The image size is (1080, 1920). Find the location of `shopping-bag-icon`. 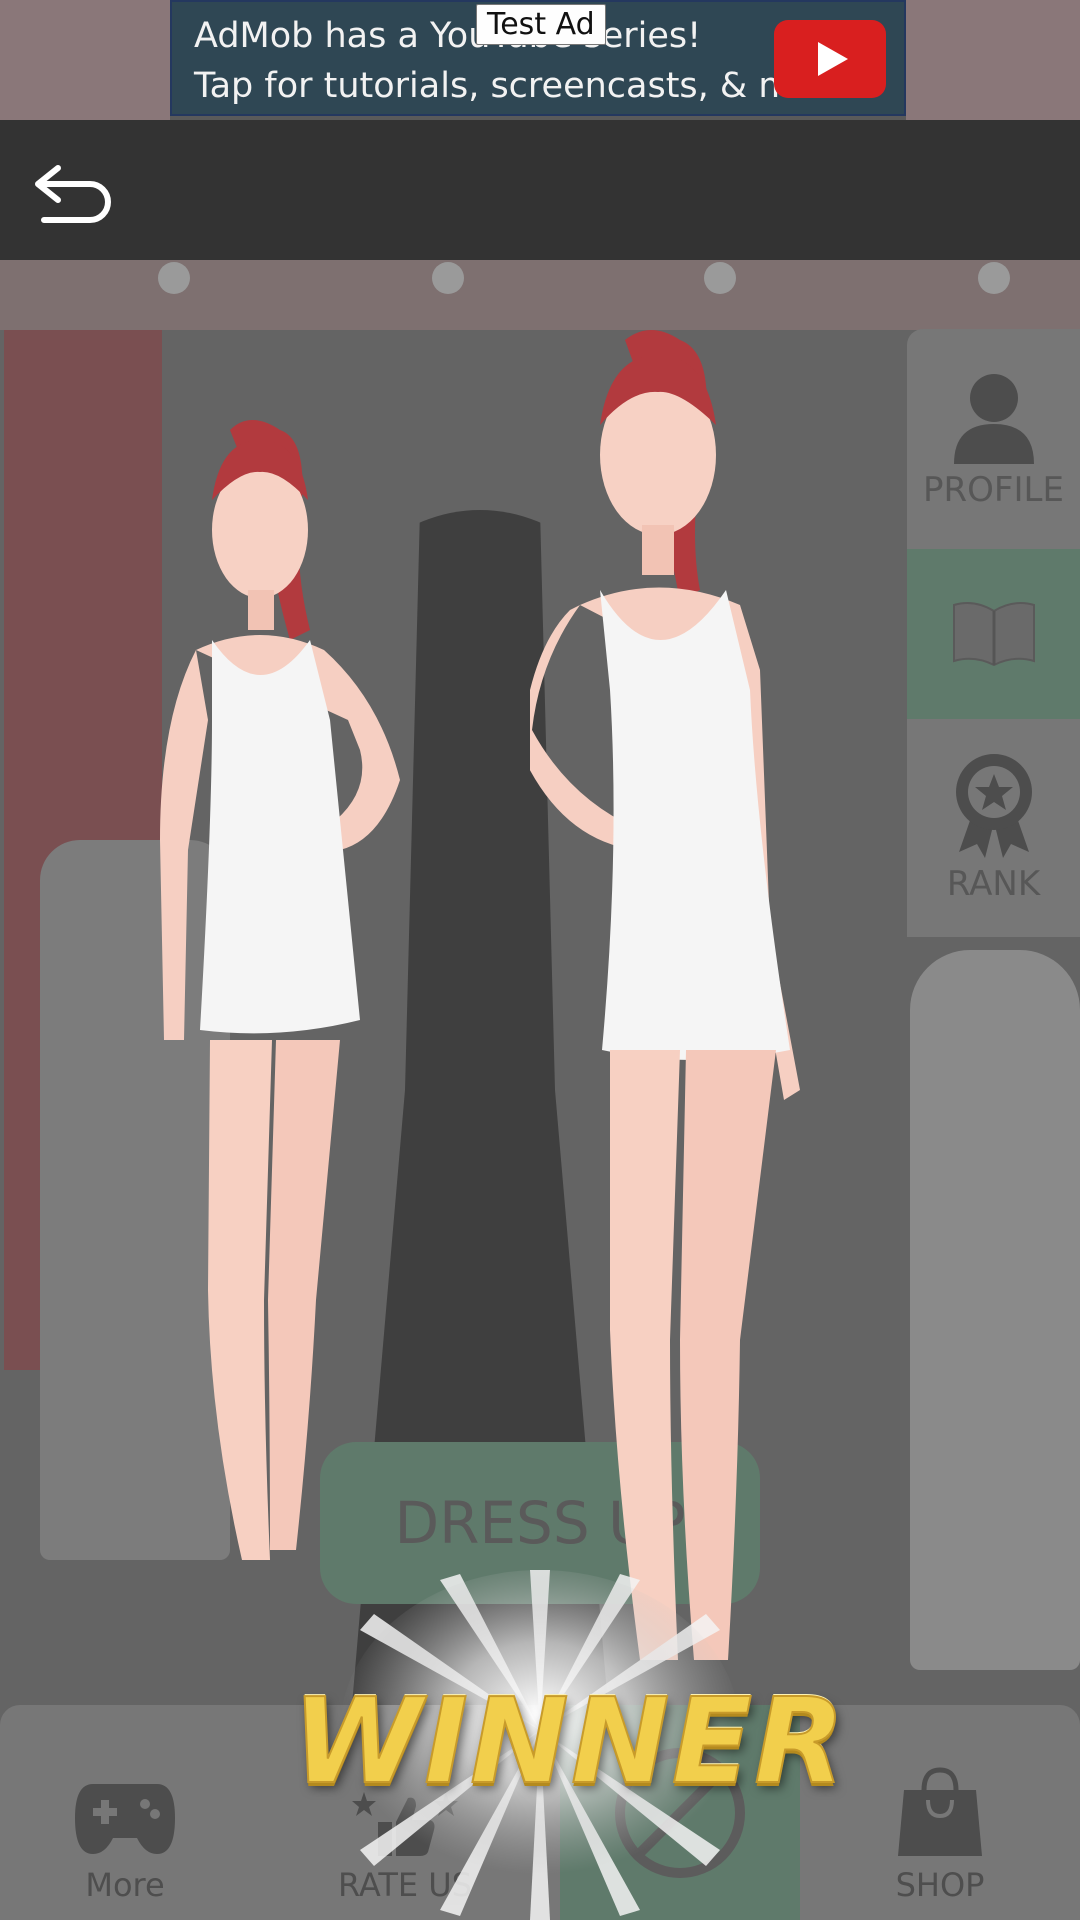

shopping-bag-icon is located at coordinates (940, 1811).